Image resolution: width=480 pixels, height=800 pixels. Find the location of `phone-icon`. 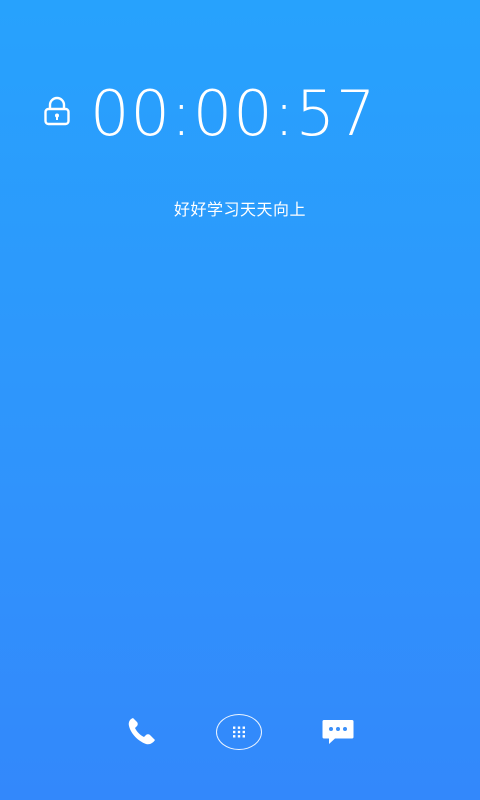

phone-icon is located at coordinates (142, 734).